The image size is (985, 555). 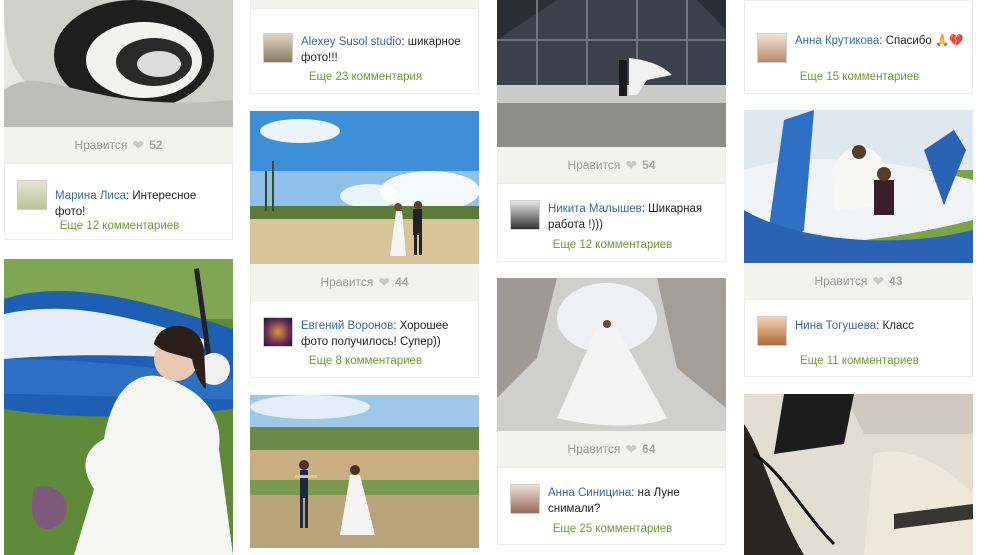 What do you see at coordinates (611, 529) in the screenshot?
I see `more-comments-link: Еще 25 комментариев` at bounding box center [611, 529].